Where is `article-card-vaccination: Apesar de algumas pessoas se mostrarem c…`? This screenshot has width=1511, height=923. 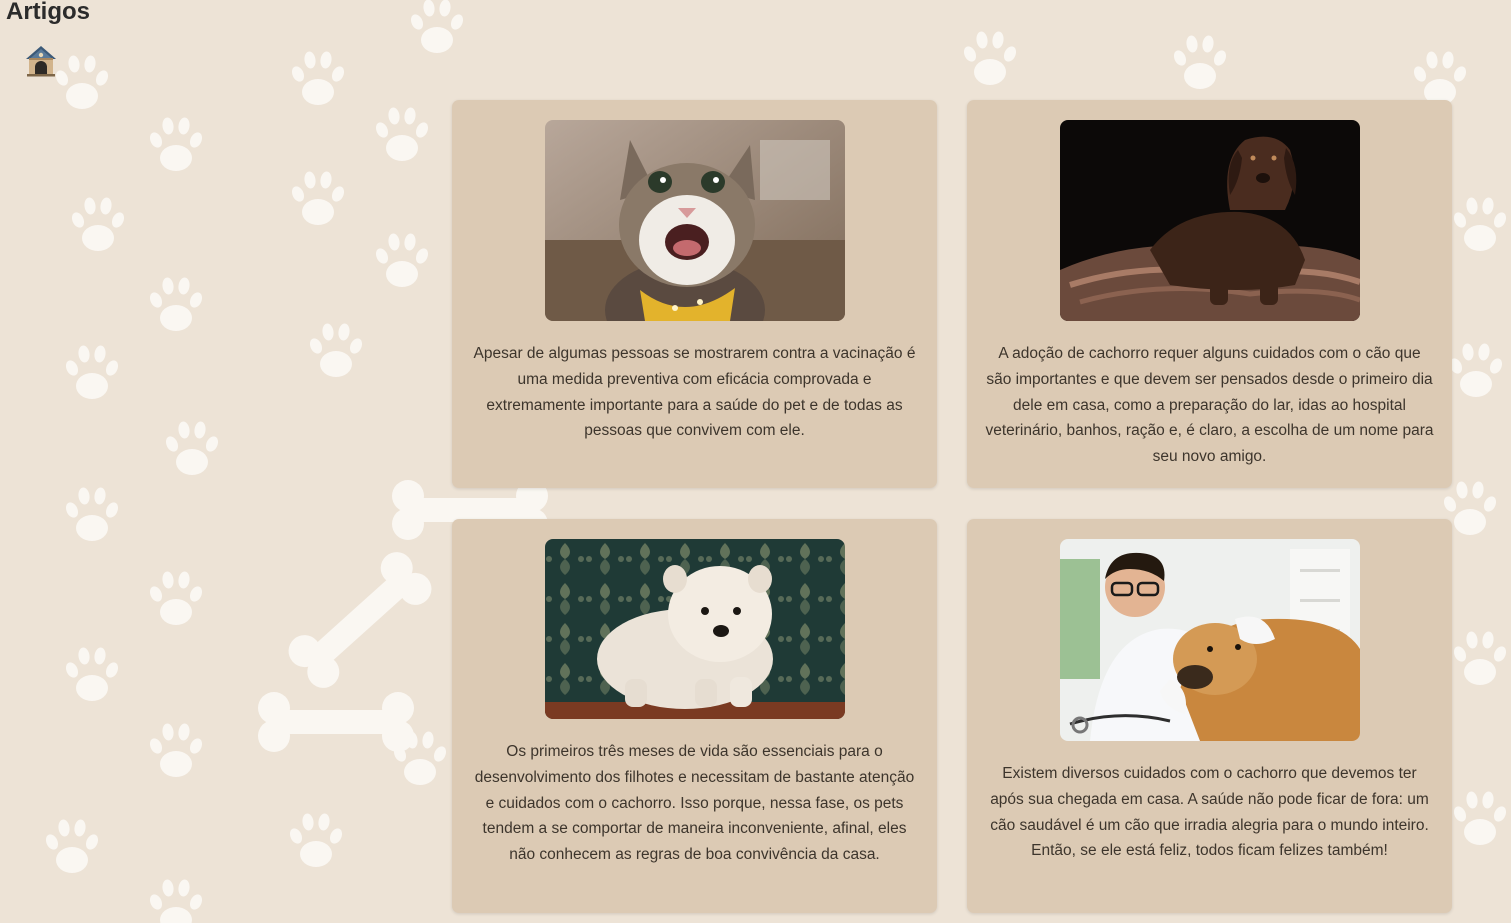
article-card-vaccination: Apesar de algumas pessoas se mostrarem c… is located at coordinates (694, 294).